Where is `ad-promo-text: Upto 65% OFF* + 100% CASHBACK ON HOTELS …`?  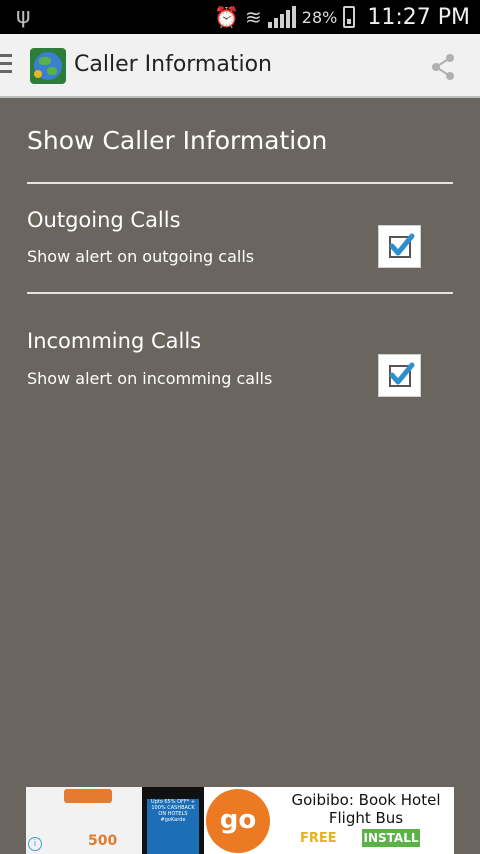
ad-promo-text: Upto 65% OFF* + 100% CASHBACK ON HOTELS … is located at coordinates (173, 826).